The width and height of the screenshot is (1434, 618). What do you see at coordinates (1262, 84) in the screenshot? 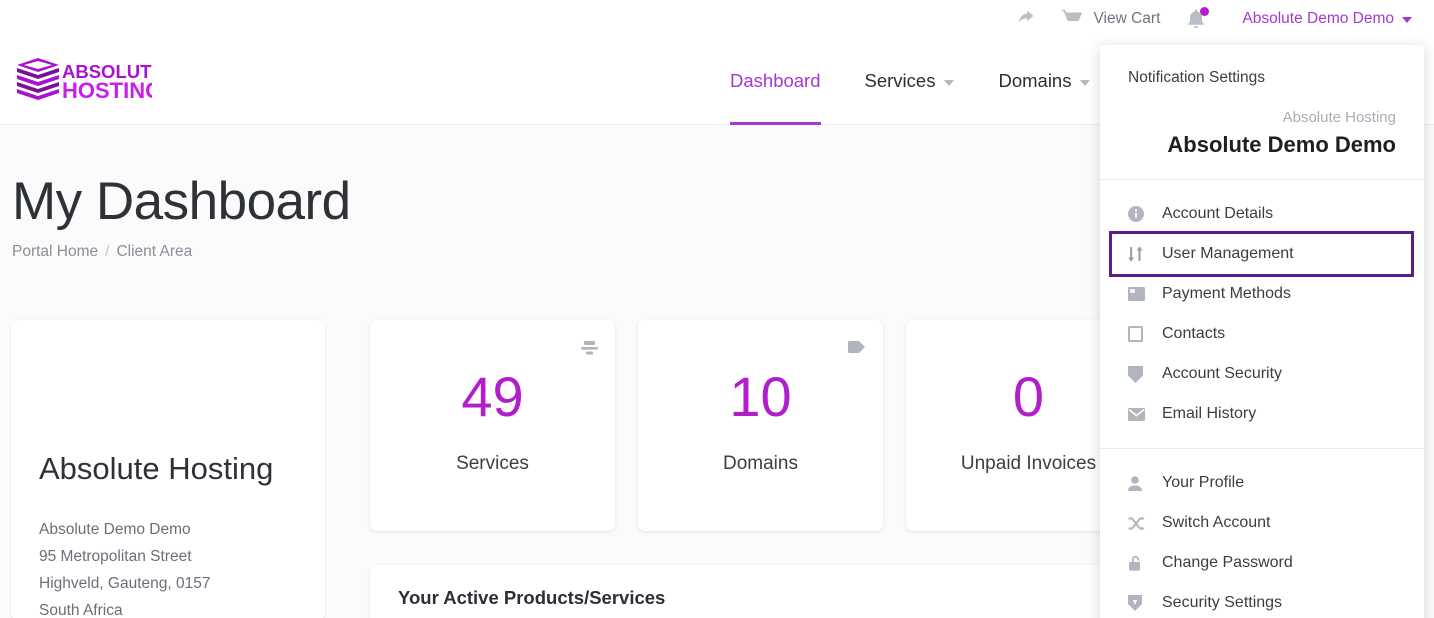
I see `dropdown-notification-settings: Notification Settings` at bounding box center [1262, 84].